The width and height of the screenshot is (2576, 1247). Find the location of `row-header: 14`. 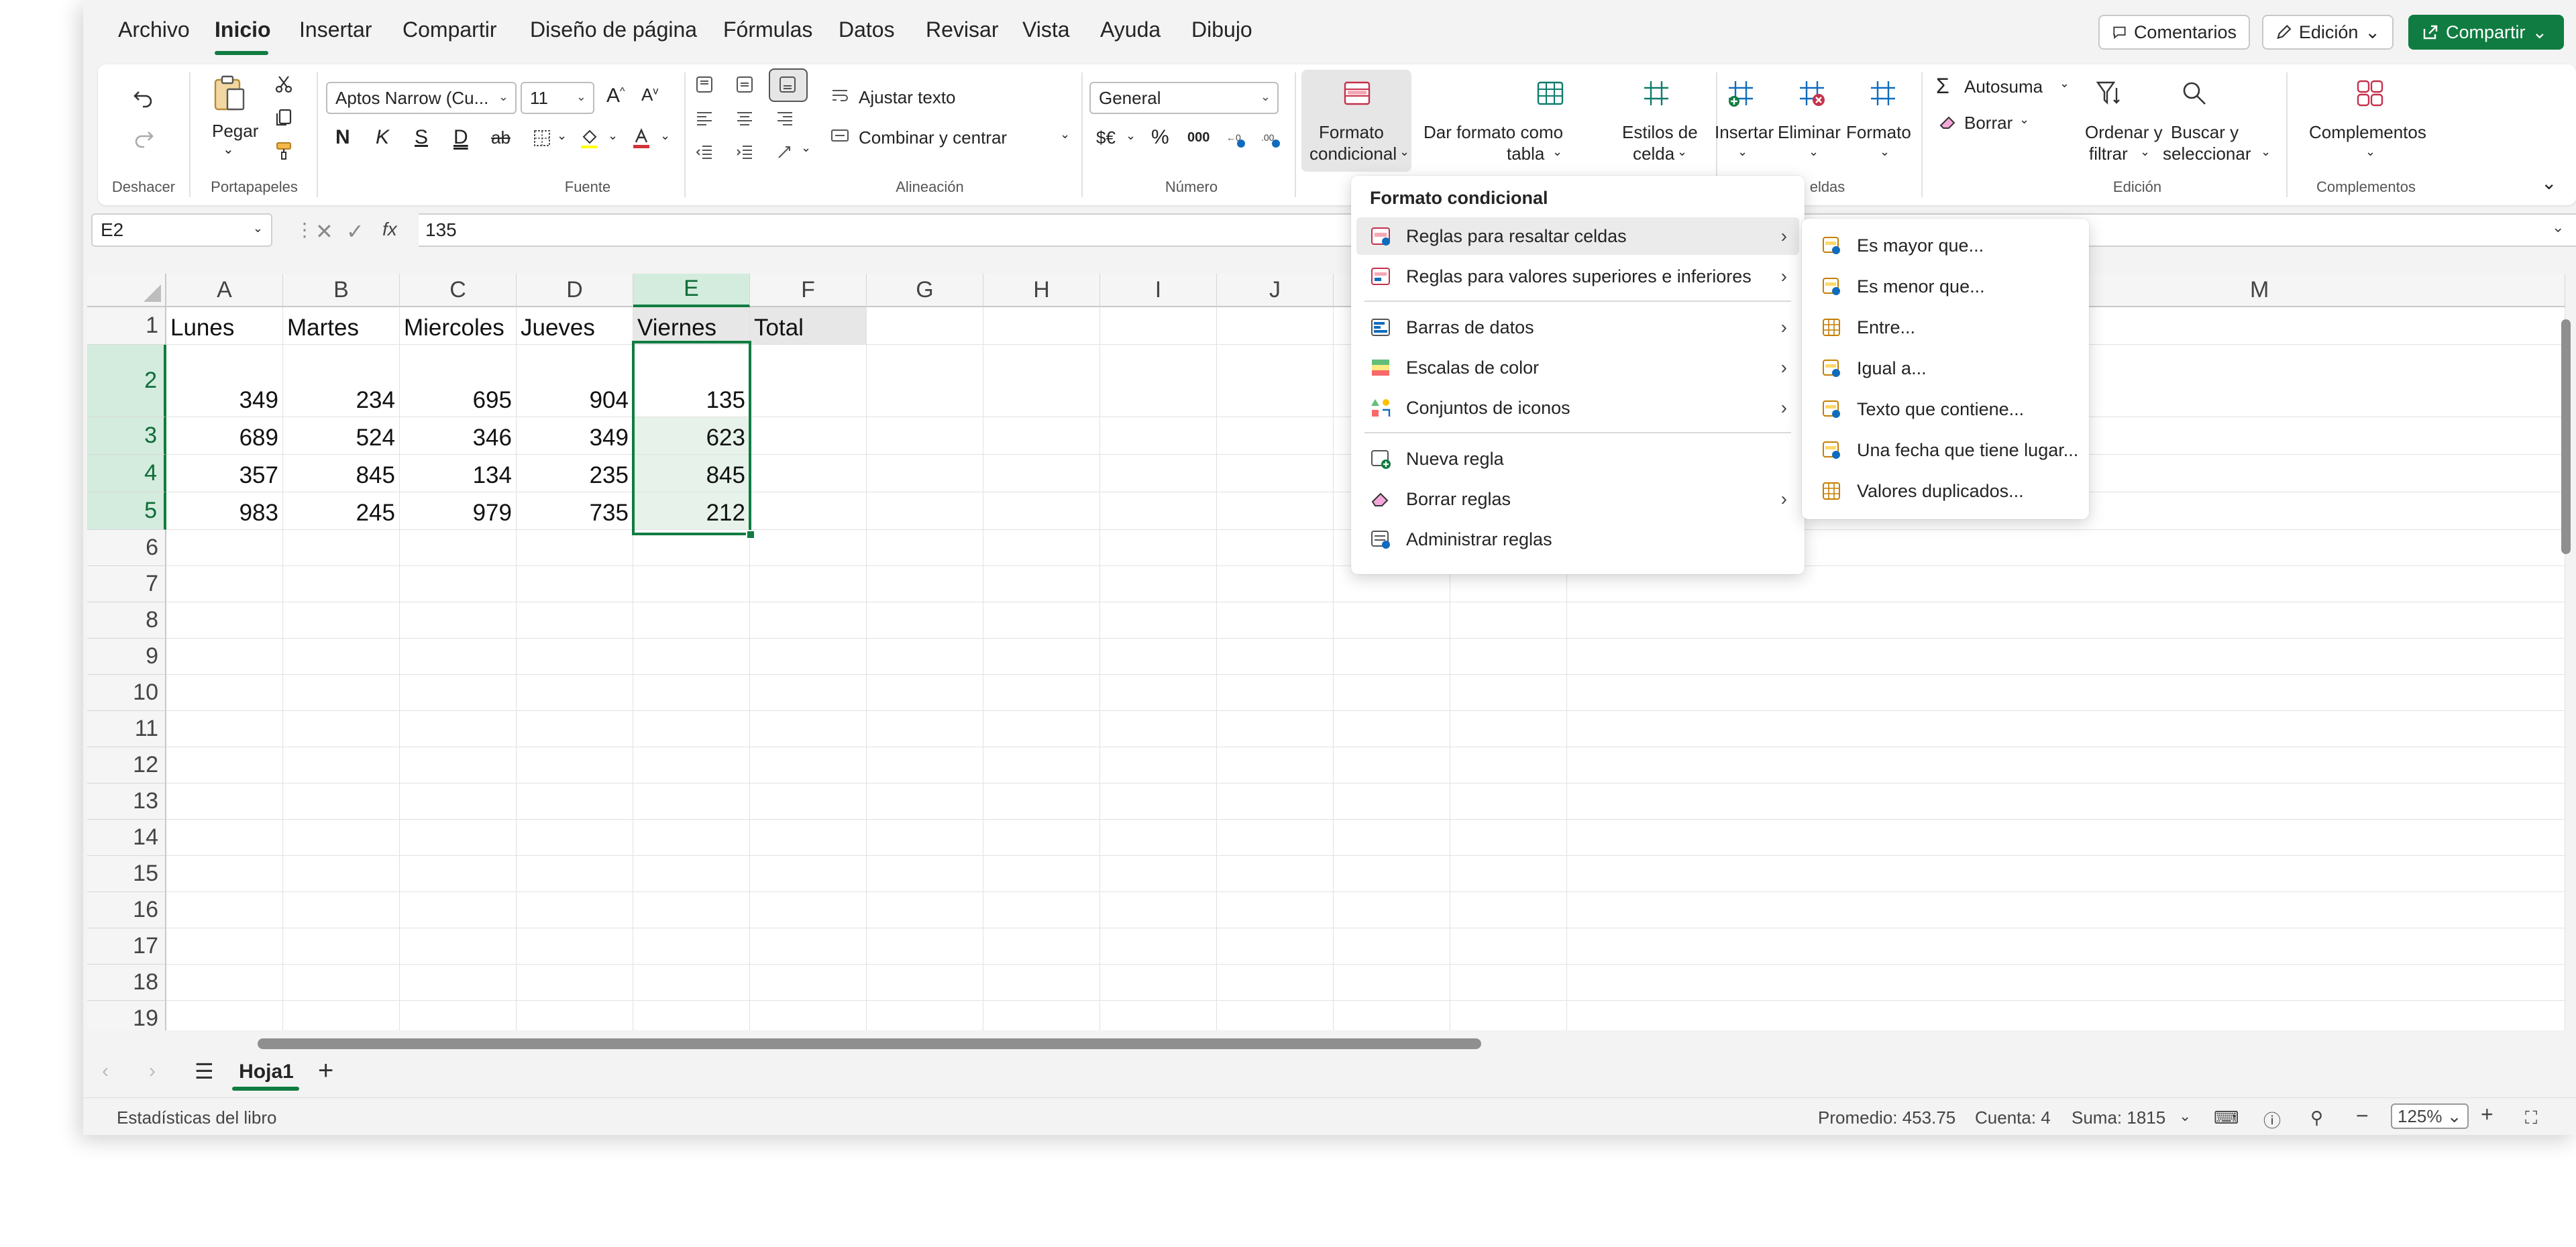

row-header: 14 is located at coordinates (126, 838).